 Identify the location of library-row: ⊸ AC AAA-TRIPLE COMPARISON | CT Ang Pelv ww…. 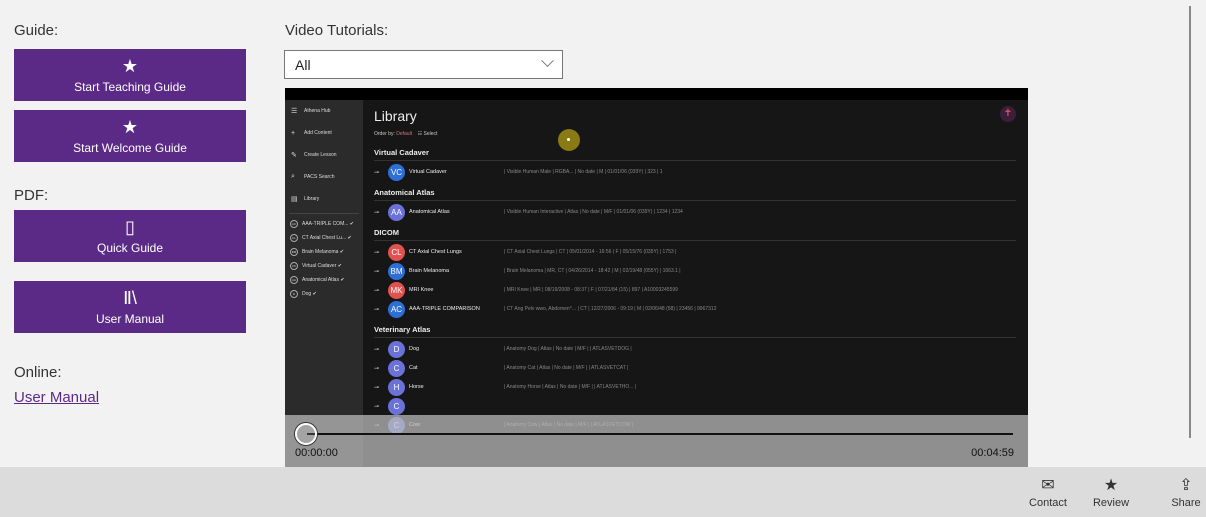
(695, 309).